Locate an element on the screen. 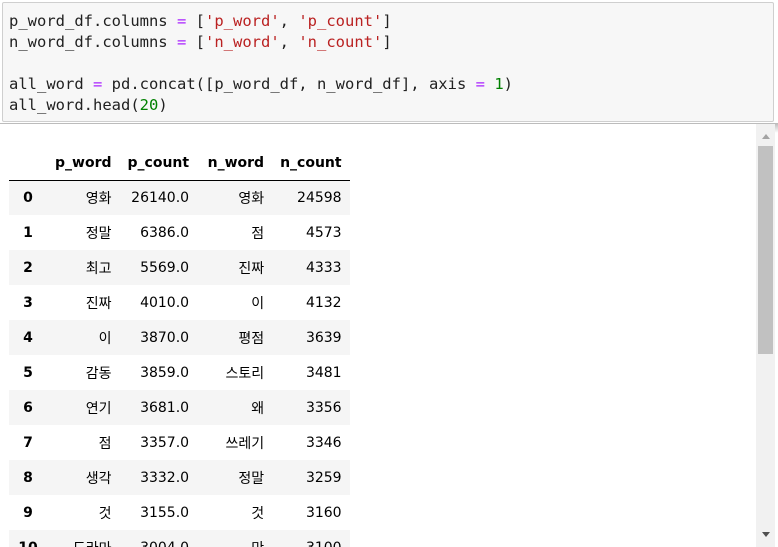  table-header-row: p_word p_count n_word n_count is located at coordinates (179, 163).